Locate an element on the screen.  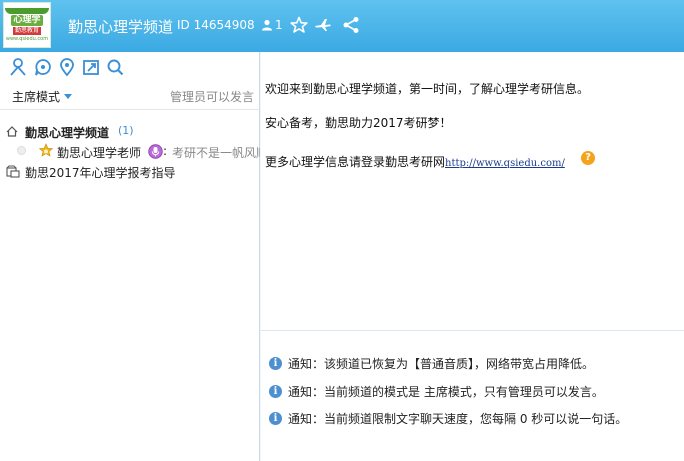
announcement-line-3: 更多心理学信息请登录勤思考研网http://www.qsiedu.com/ is located at coordinates (415, 161).